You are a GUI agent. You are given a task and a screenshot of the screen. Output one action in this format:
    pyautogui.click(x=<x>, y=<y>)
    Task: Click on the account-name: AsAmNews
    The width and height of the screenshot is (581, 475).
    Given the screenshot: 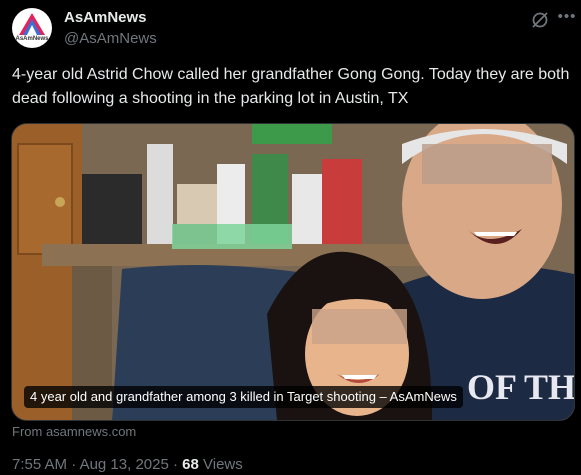 What is the action you would take?
    pyautogui.click(x=105, y=17)
    